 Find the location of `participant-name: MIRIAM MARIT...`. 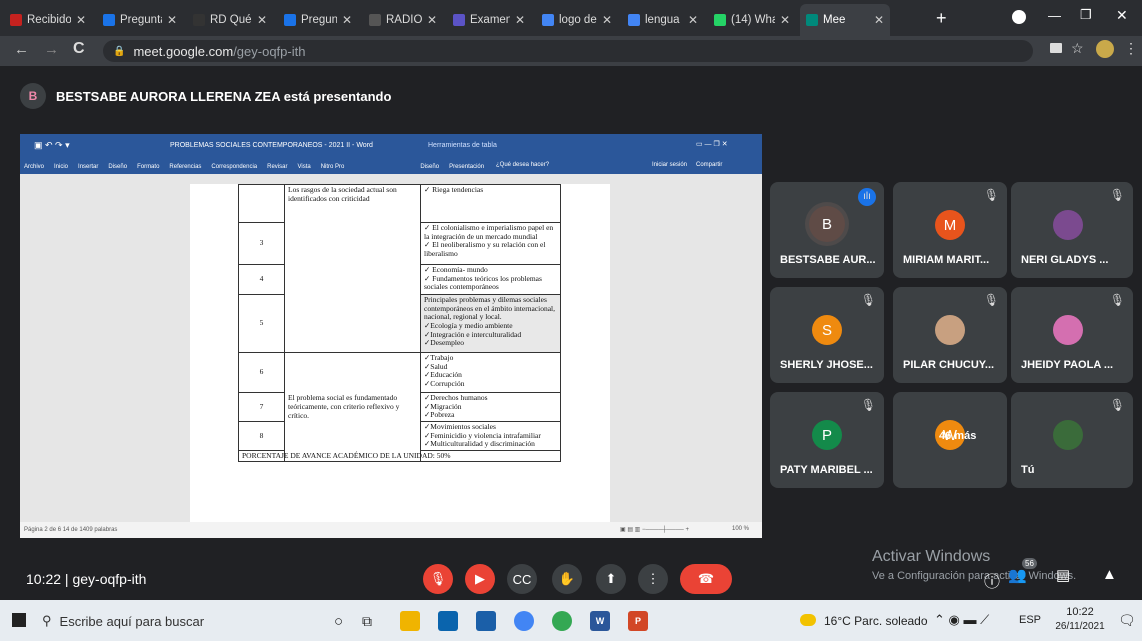

participant-name: MIRIAM MARIT... is located at coordinates (946, 260).